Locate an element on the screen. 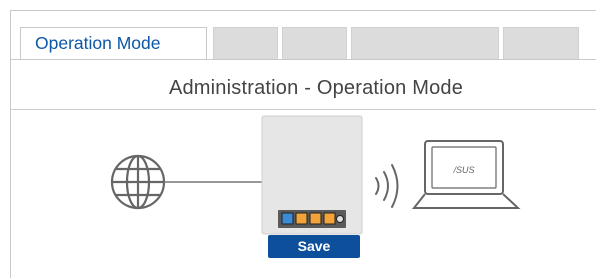 The width and height of the screenshot is (596, 278). globe-icon is located at coordinates (138, 182).